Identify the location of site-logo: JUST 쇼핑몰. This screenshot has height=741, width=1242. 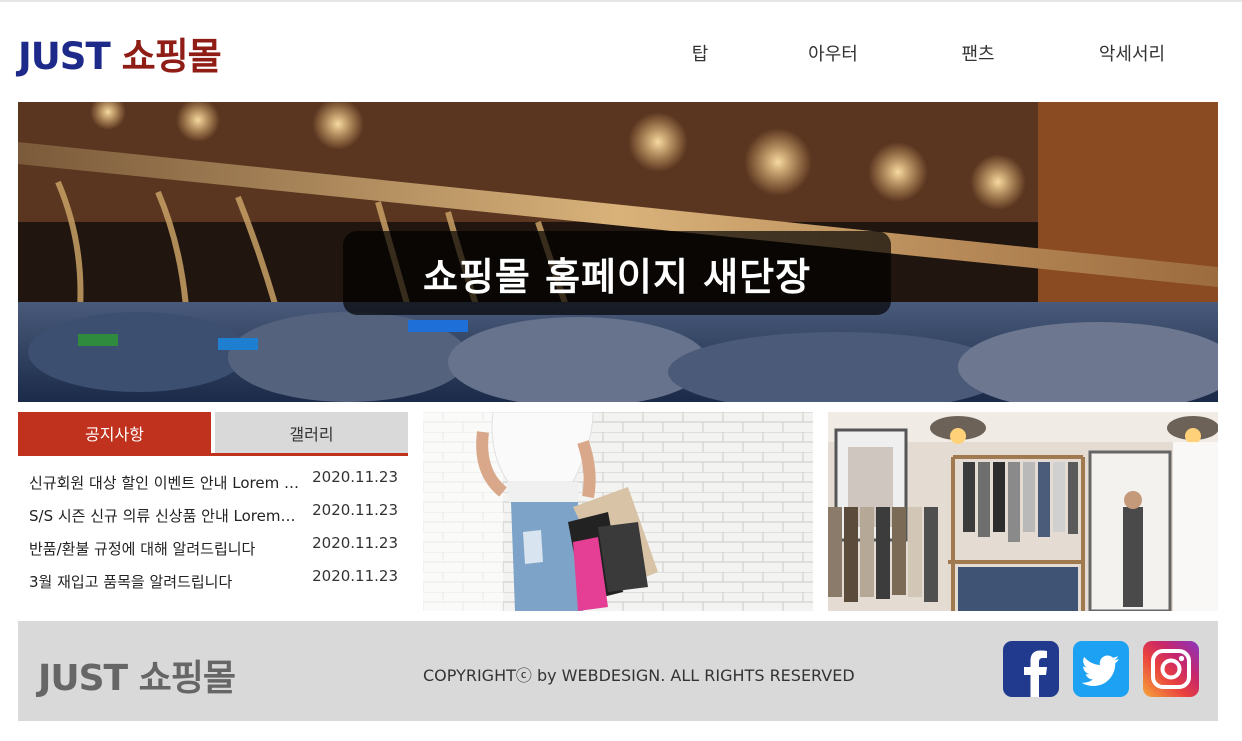
(120, 53).